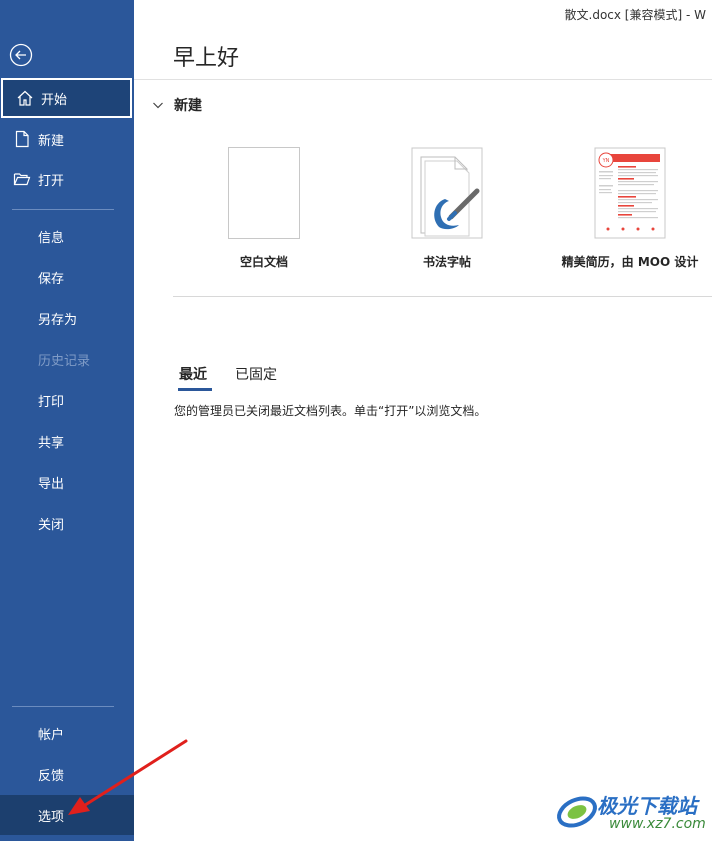 The width and height of the screenshot is (712, 841). I want to click on sidebar-item-close: 关闭, so click(67, 523).